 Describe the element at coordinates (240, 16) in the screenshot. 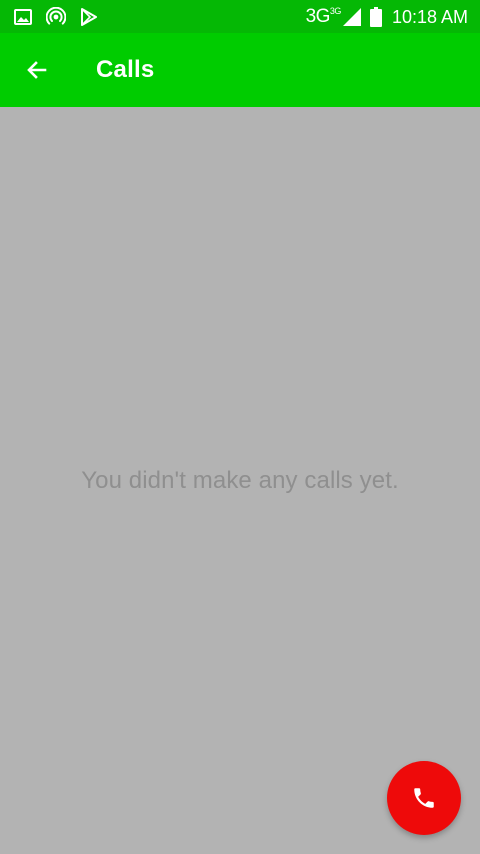

I see `status-bar: 3G 3G 10:18 AM` at that location.